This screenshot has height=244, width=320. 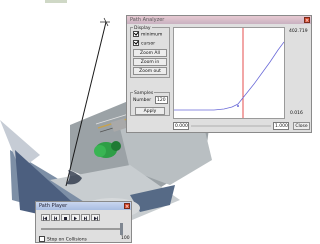 What do you see at coordinates (53, 206) in the screenshot?
I see `path-player-title: Path Player` at bounding box center [53, 206].